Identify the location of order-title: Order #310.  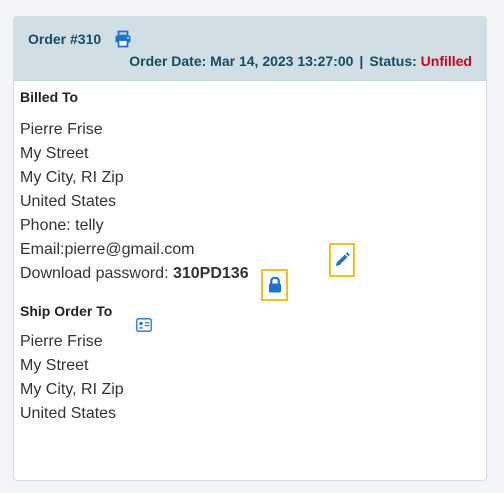
(65, 39).